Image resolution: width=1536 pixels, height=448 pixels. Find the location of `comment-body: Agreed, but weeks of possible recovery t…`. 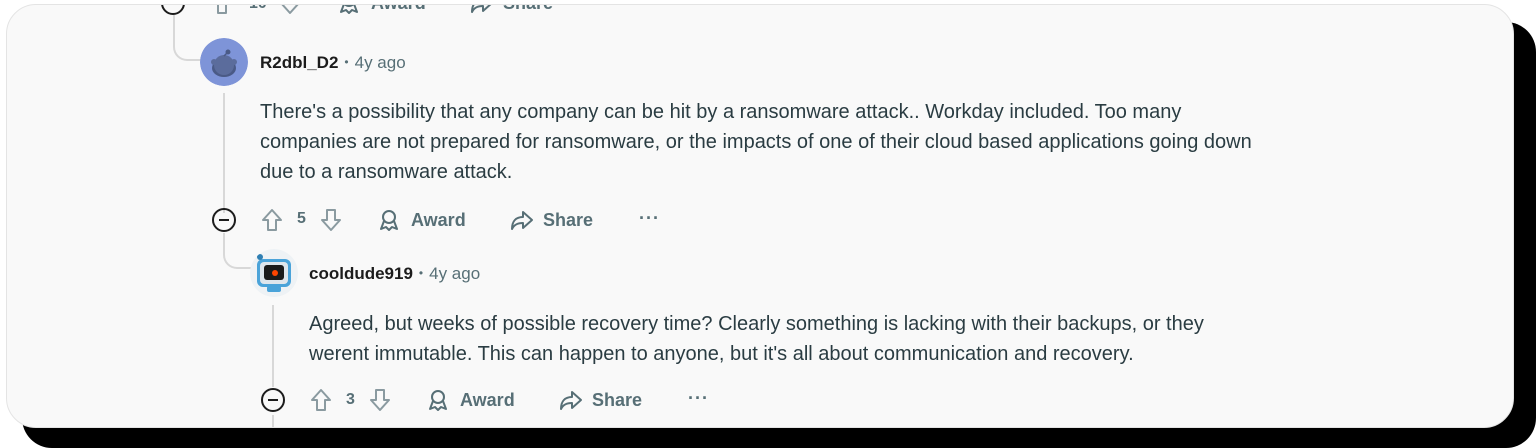

comment-body: Agreed, but weeks of possible recovery t… is located at coordinates (756, 339).